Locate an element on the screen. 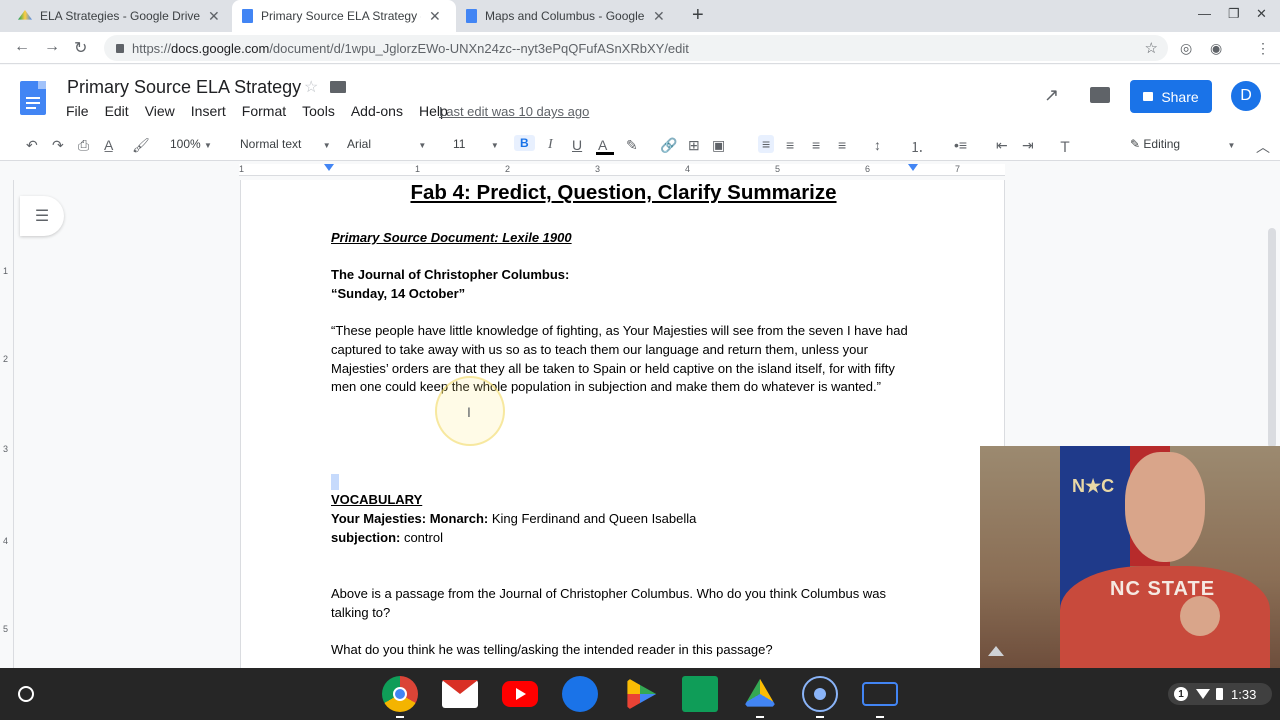 The width and height of the screenshot is (1280, 720). forward-icon: → is located at coordinates (52, 47).